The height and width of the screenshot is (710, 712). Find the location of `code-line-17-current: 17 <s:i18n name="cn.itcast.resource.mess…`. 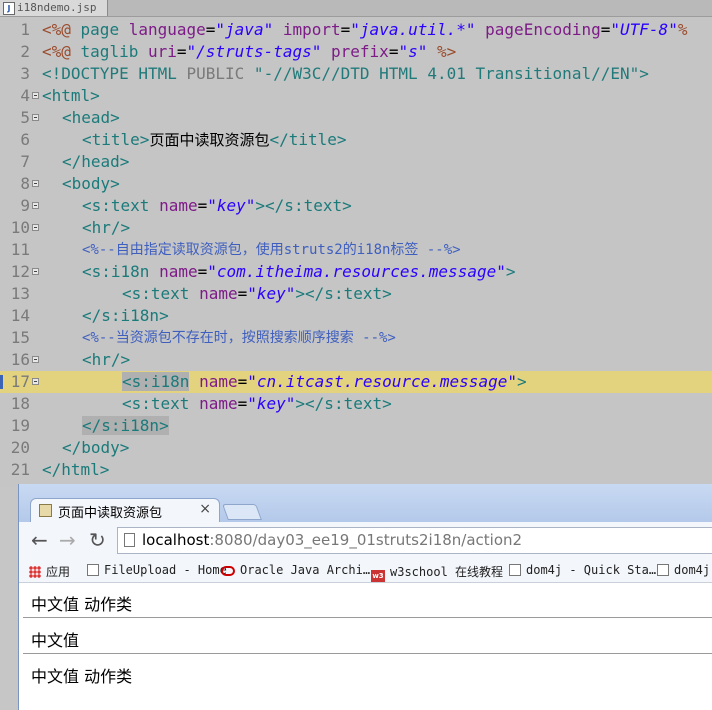

code-line-17-current: 17 <s:i18n name="cn.itcast.resource.mess… is located at coordinates (356, 382).